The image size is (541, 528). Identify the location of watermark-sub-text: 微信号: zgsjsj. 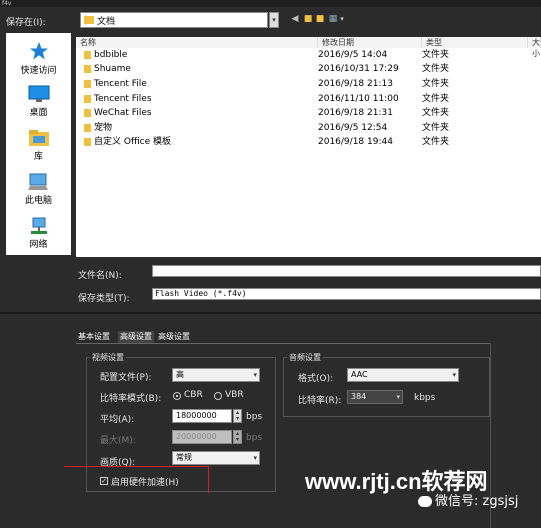
(477, 501).